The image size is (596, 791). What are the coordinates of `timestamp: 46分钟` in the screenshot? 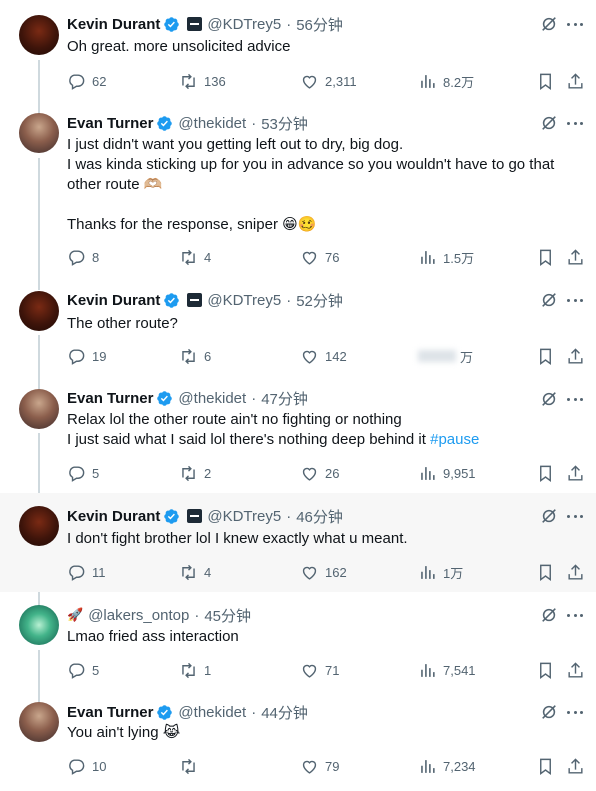 It's located at (319, 516).